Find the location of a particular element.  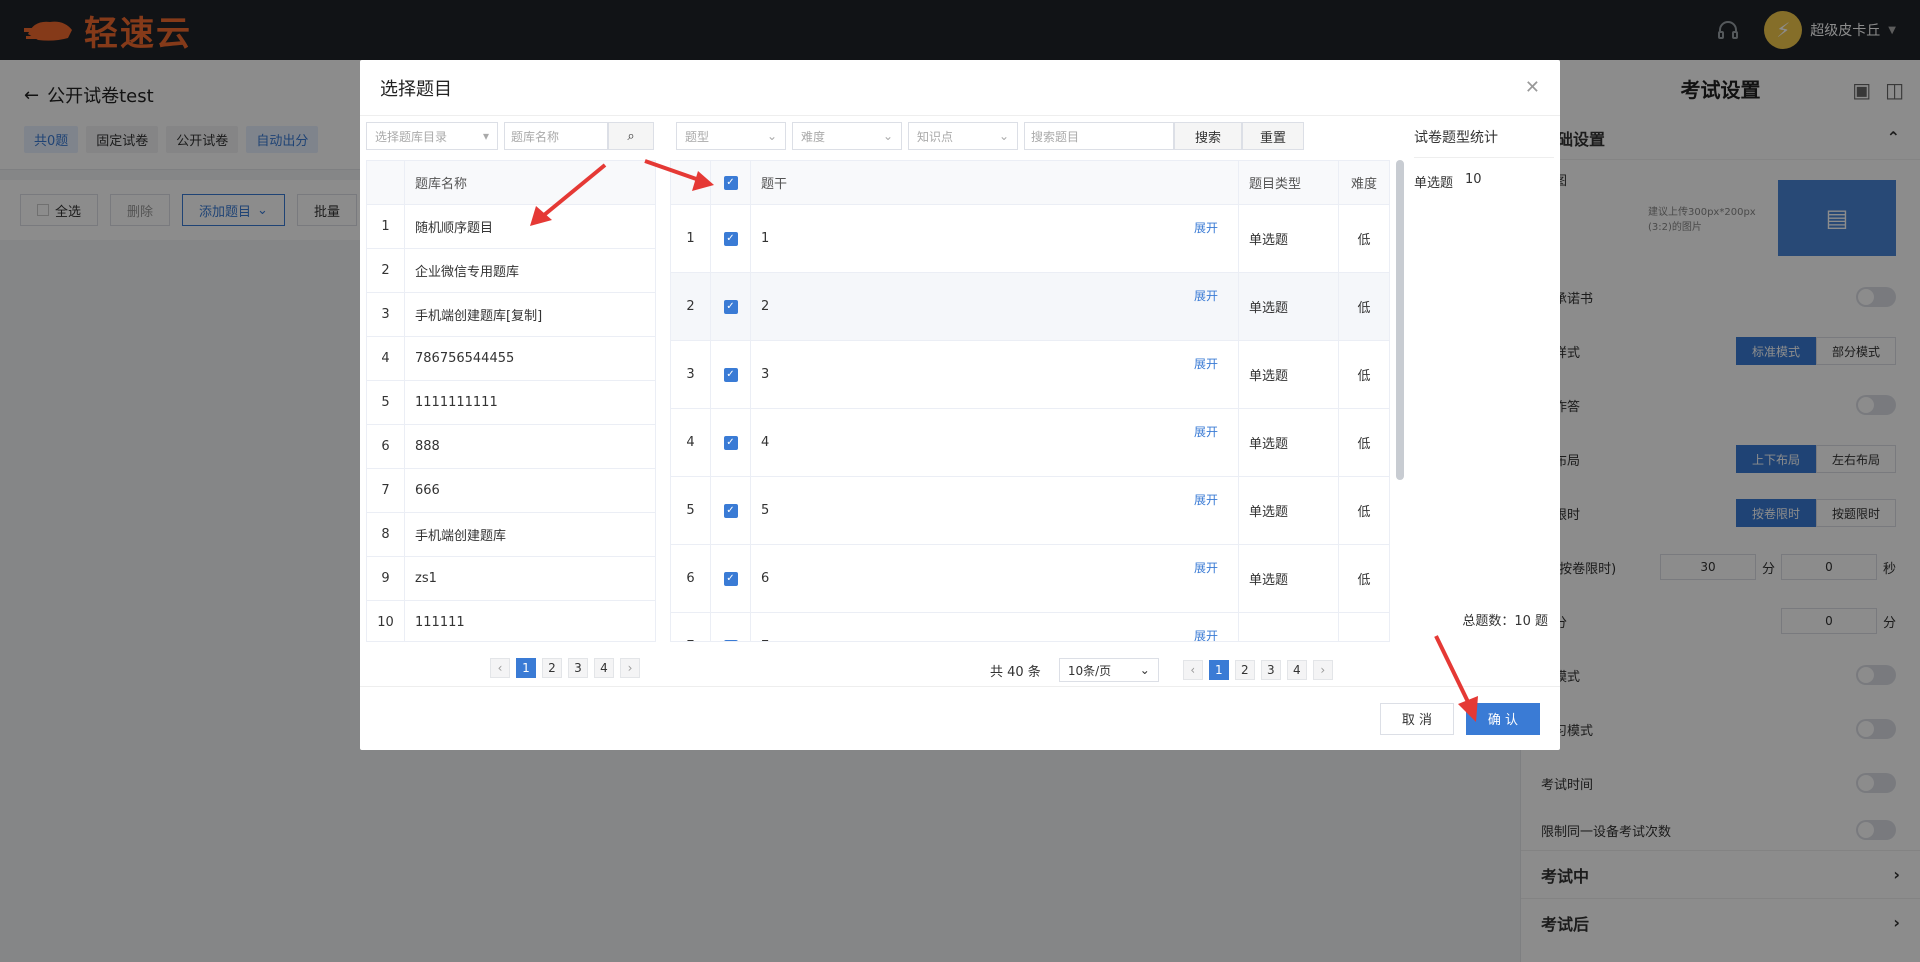

select-all-questions-checkbox: ✓ is located at coordinates (730, 182).